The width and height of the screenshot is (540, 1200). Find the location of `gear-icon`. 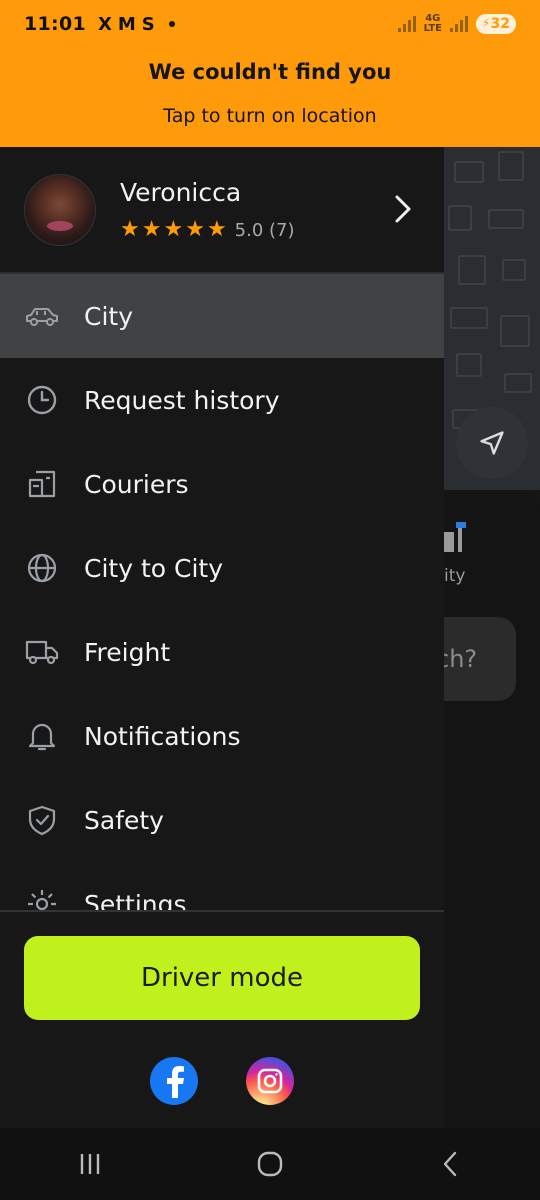

gear-icon is located at coordinates (42, 898).